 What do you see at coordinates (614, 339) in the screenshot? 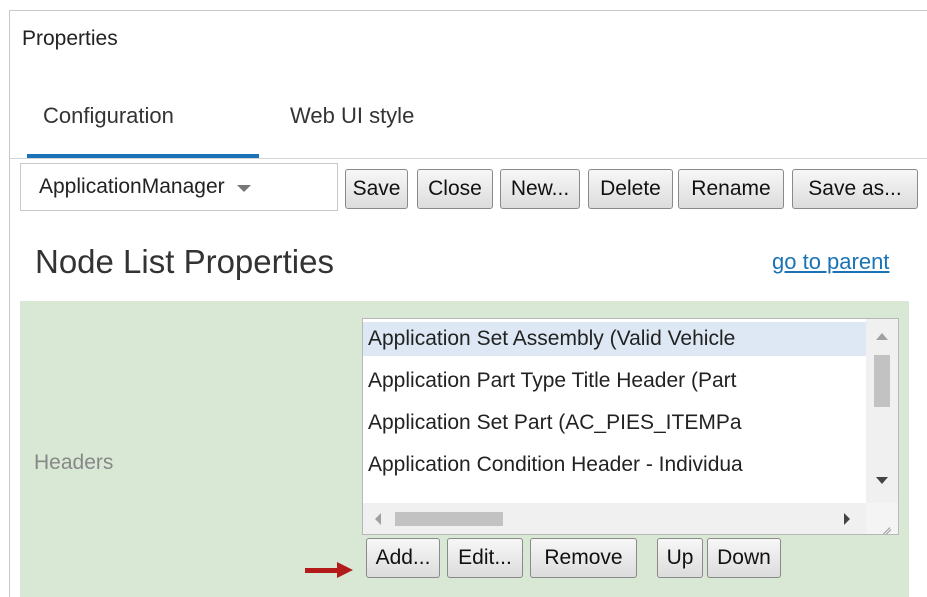
I see `list-item: Application Set Assembly (Valid Vehicle` at bounding box center [614, 339].